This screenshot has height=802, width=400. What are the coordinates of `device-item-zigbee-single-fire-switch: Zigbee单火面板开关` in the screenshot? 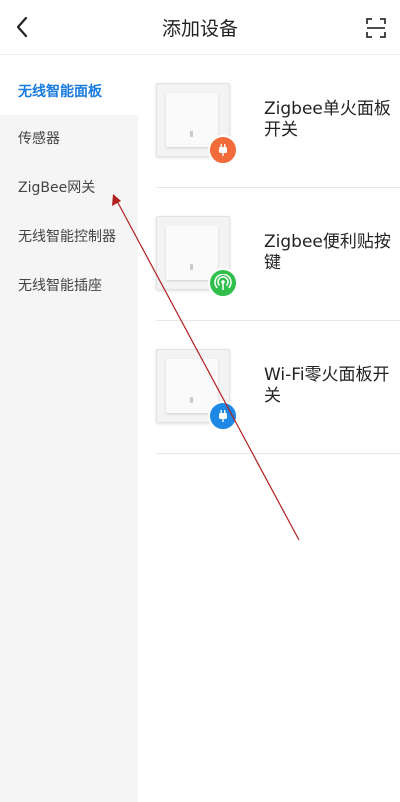 It's located at (278, 121).